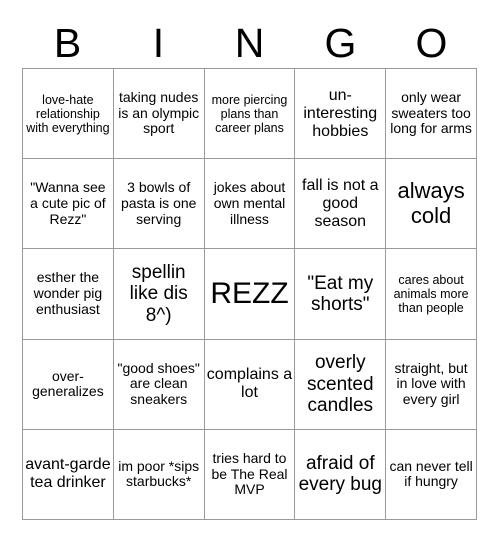 The image size is (500, 544). I want to click on header-letter-n: N, so click(249, 42).